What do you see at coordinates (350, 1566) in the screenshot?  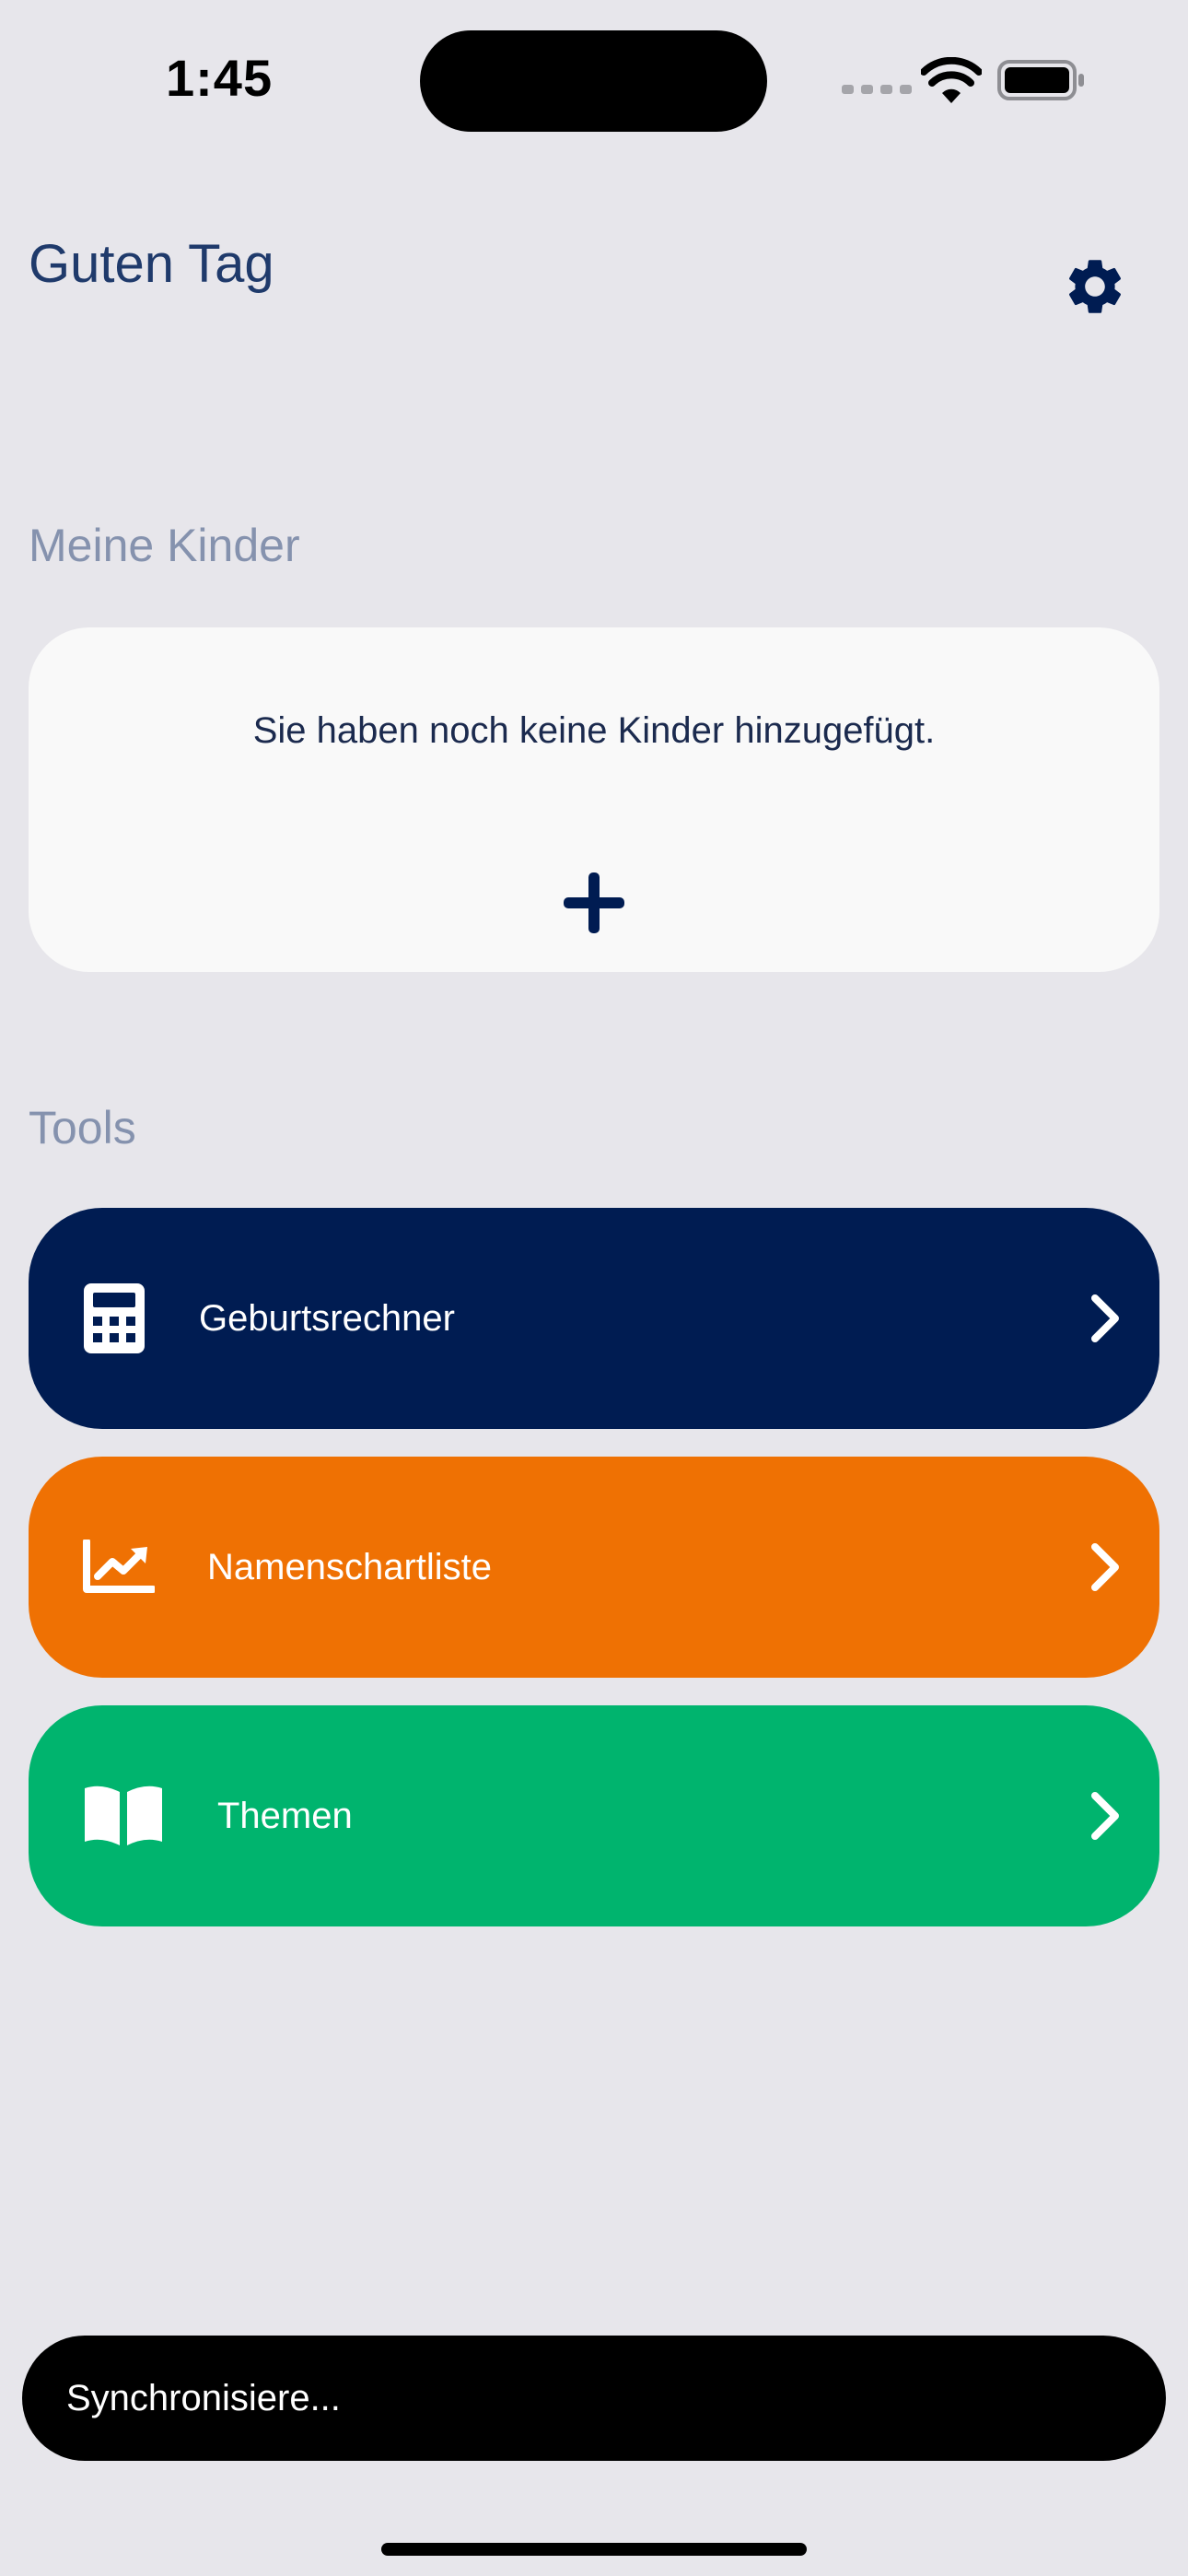 I see `tool-label: Namenschartliste` at bounding box center [350, 1566].